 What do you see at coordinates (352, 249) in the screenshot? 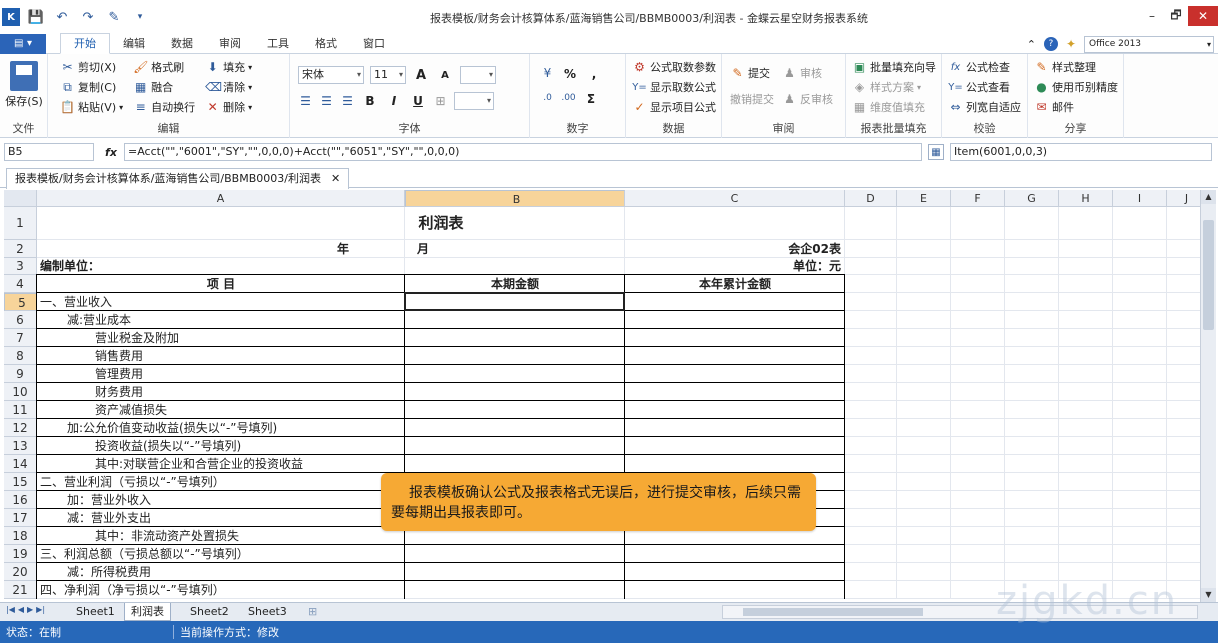
I see `year-label: 年` at bounding box center [352, 249].